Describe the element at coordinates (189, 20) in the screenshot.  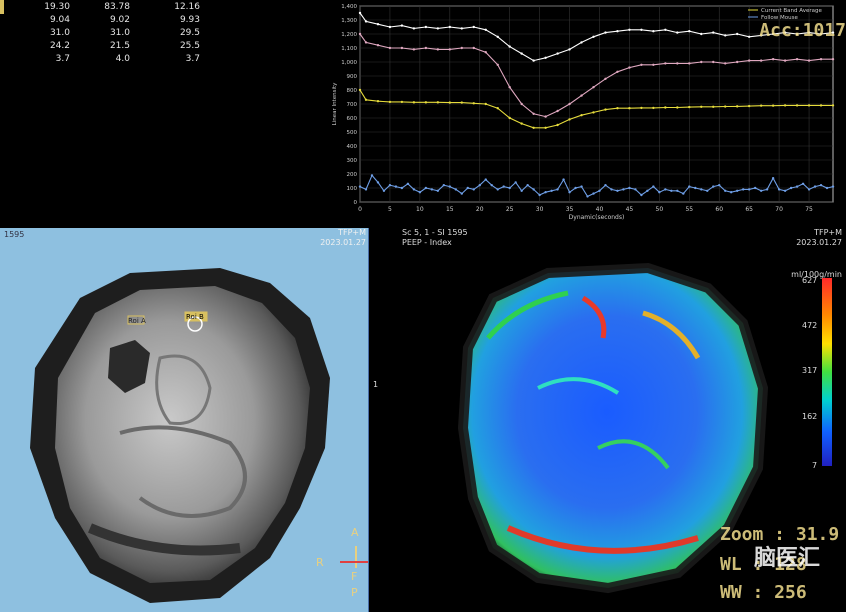
I see `stats-cell: 9.93` at that location.